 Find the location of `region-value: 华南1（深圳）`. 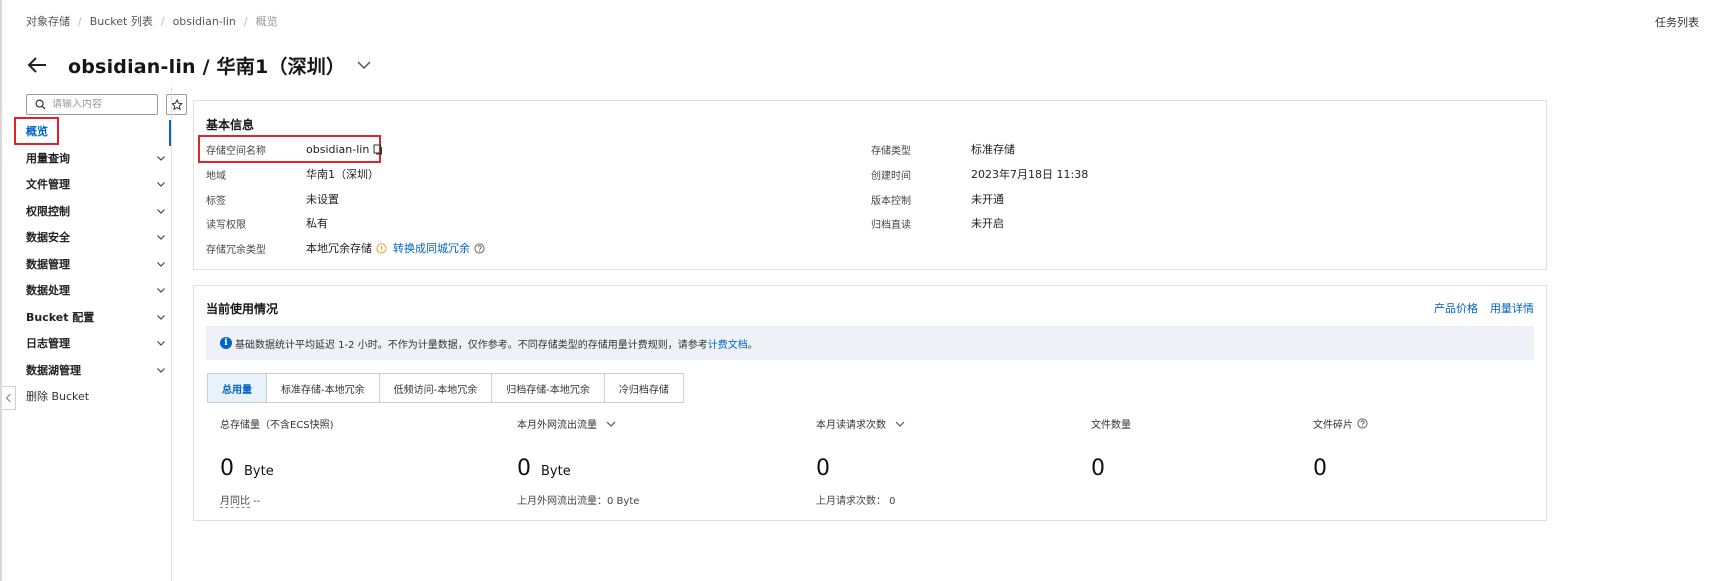

region-value: 华南1（深圳） is located at coordinates (342, 174).